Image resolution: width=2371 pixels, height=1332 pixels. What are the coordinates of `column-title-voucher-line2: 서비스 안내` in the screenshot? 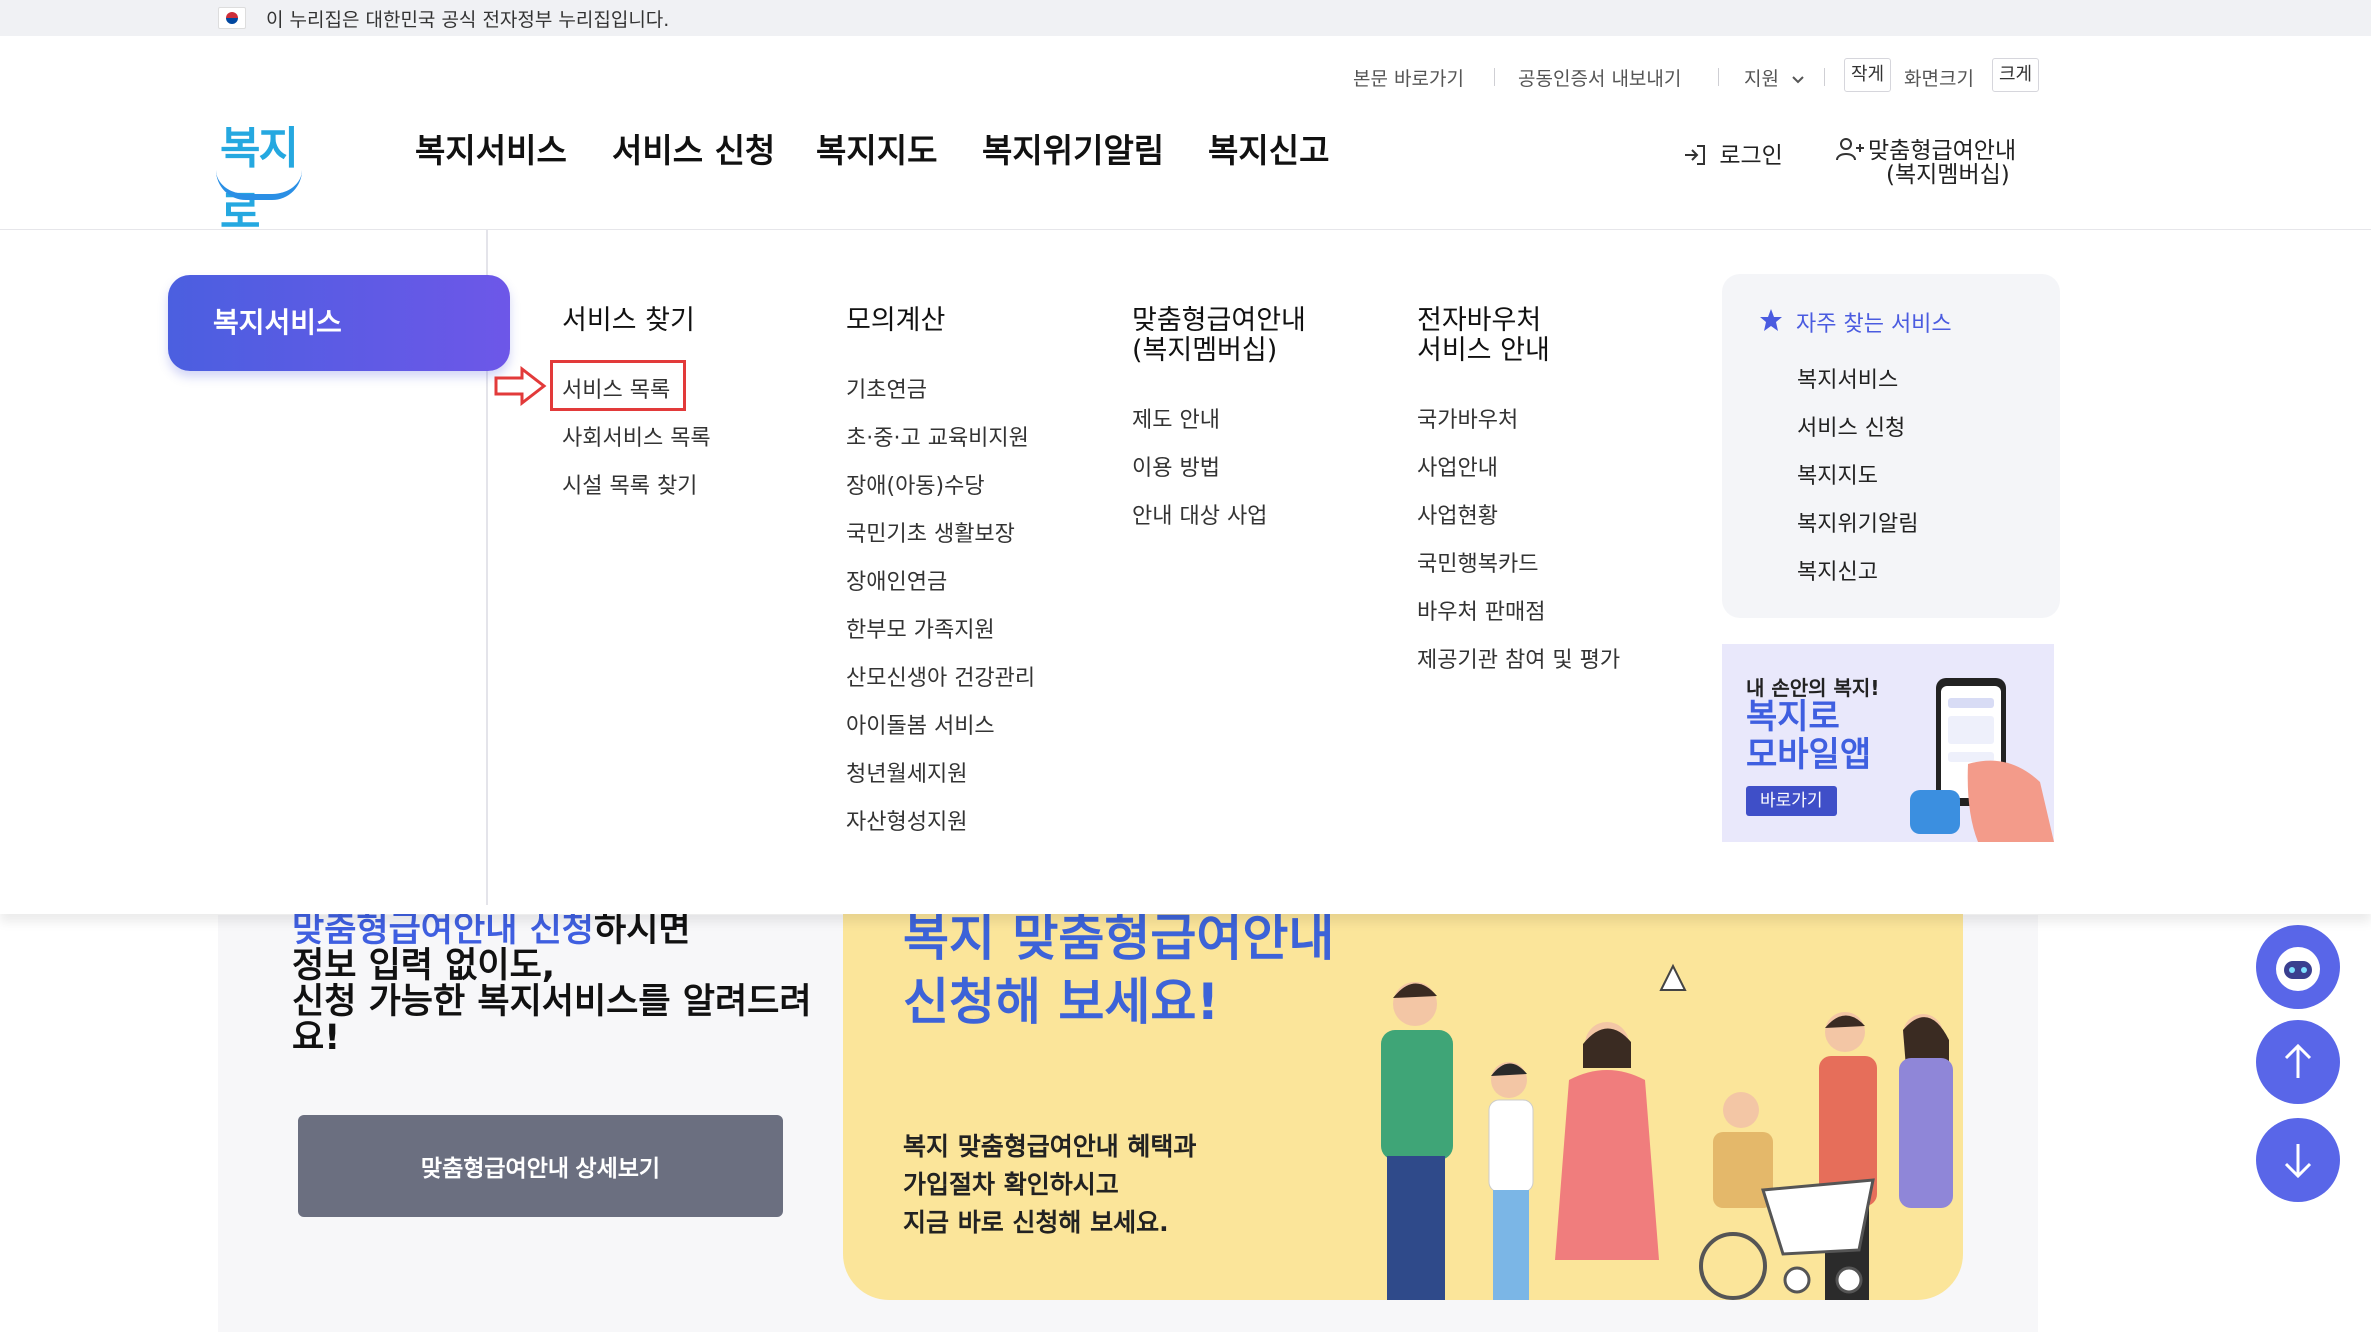 It's located at (1483, 350).